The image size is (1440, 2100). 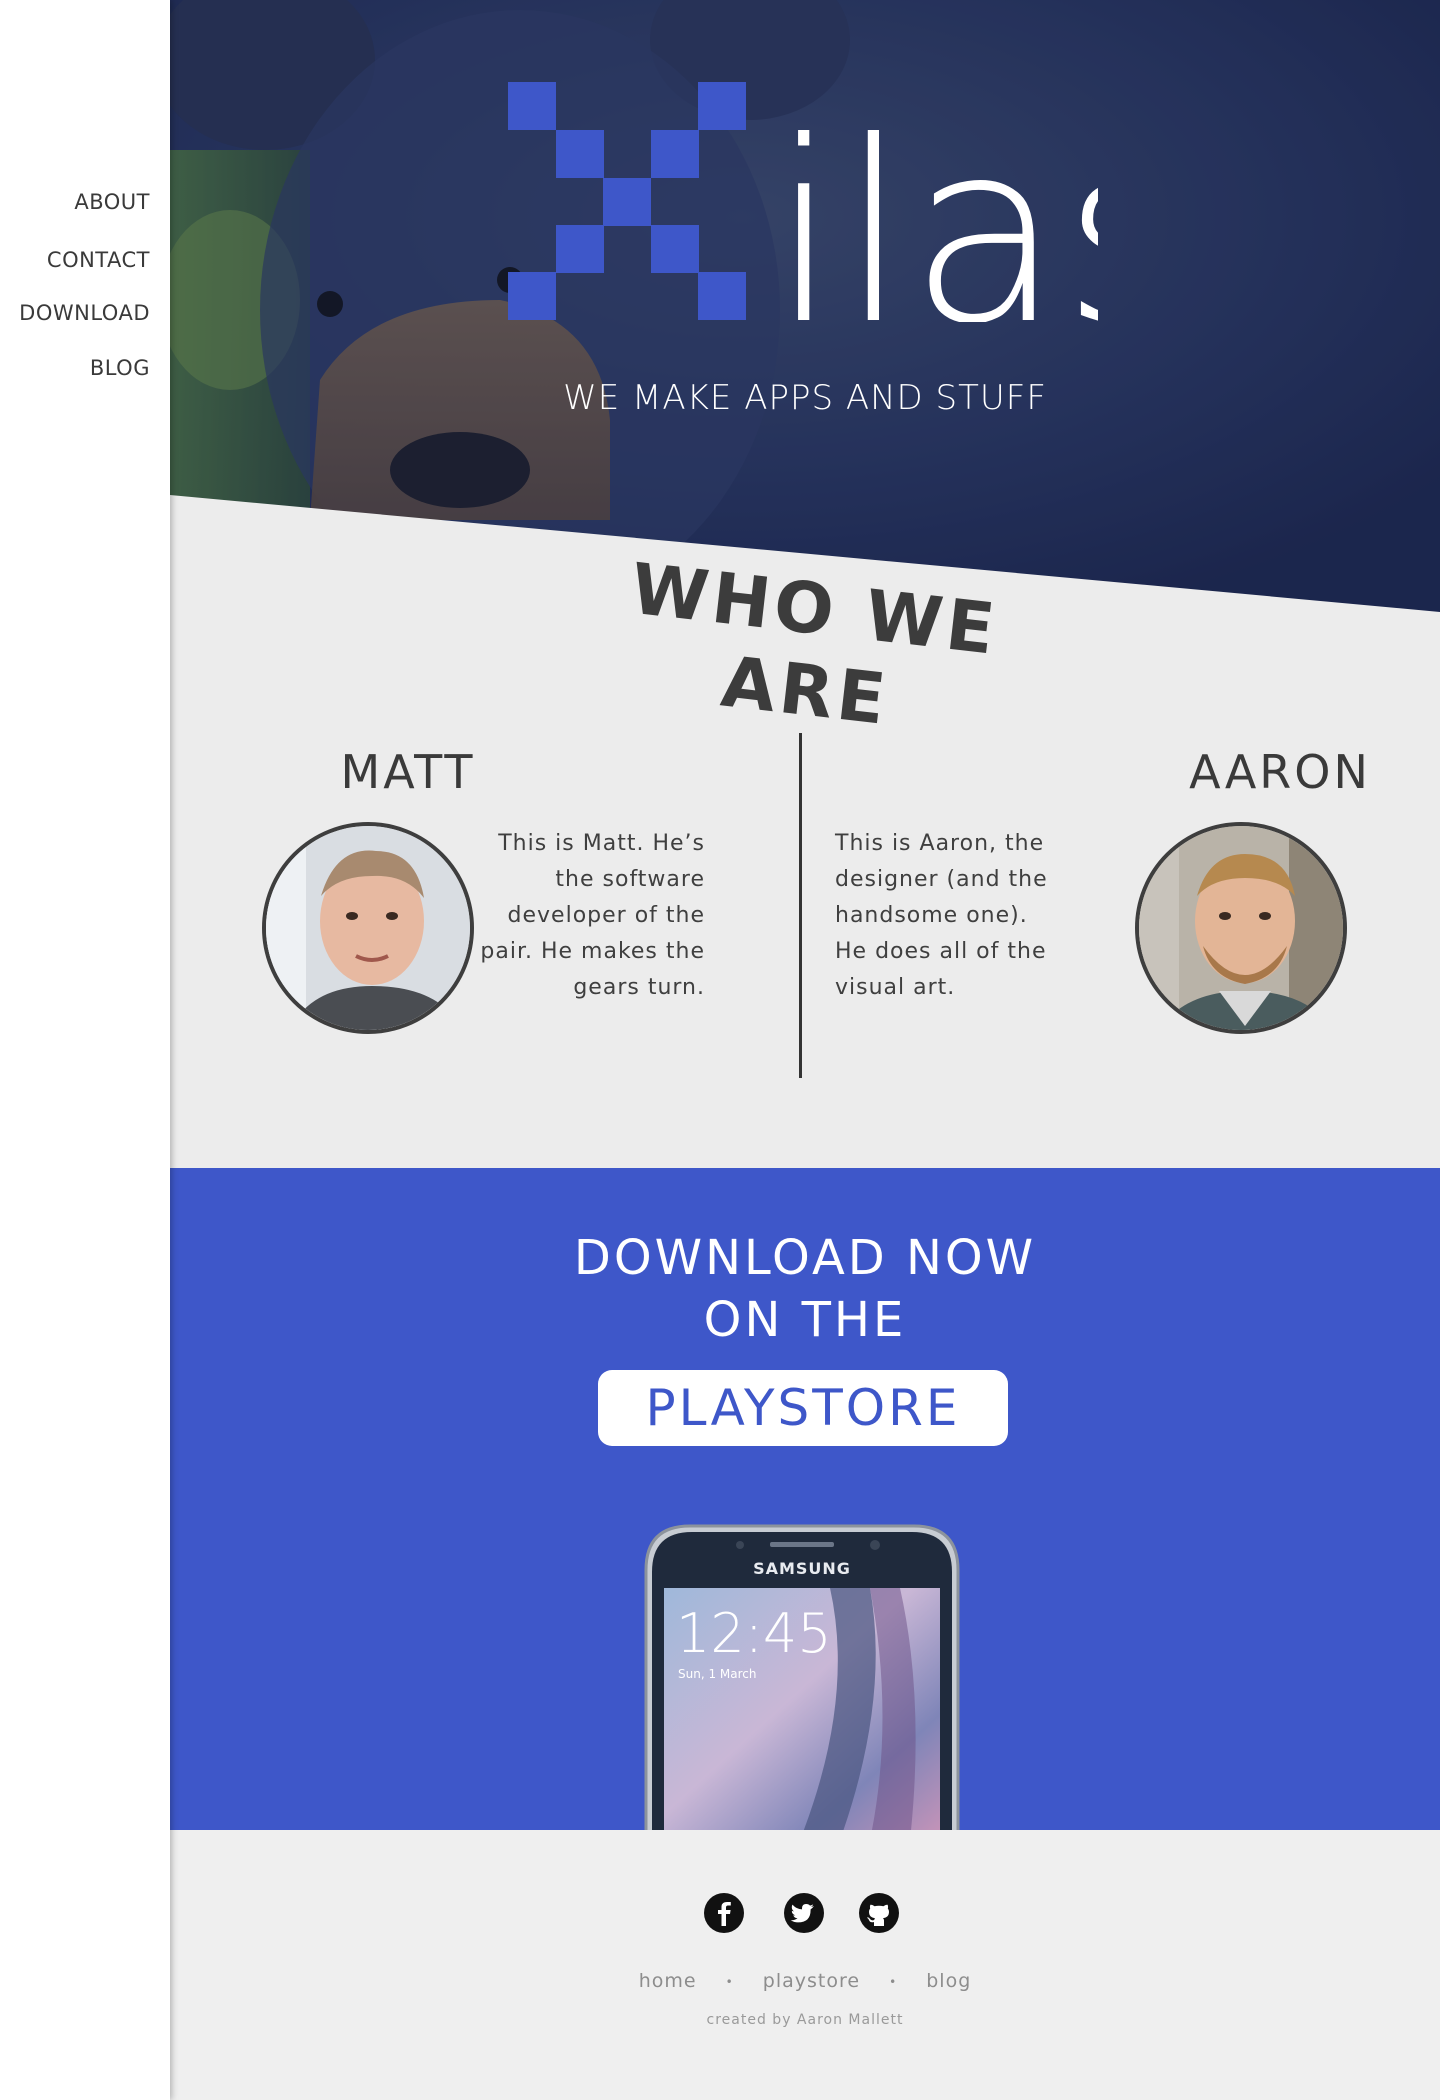 I want to click on download-headline-line2: ON THE, so click(x=805, y=1320).